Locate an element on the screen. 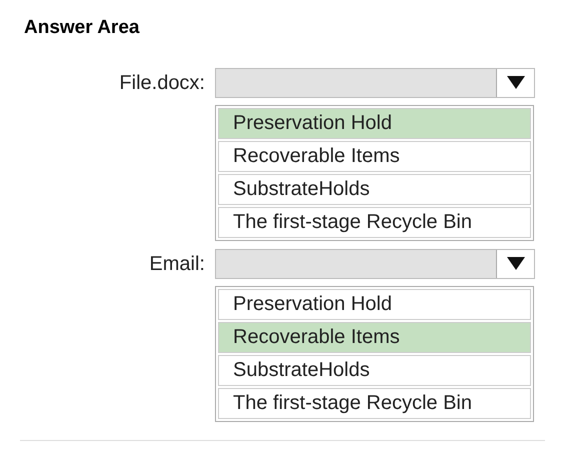 This screenshot has height=459, width=565. question-label: Email: is located at coordinates (177, 264).